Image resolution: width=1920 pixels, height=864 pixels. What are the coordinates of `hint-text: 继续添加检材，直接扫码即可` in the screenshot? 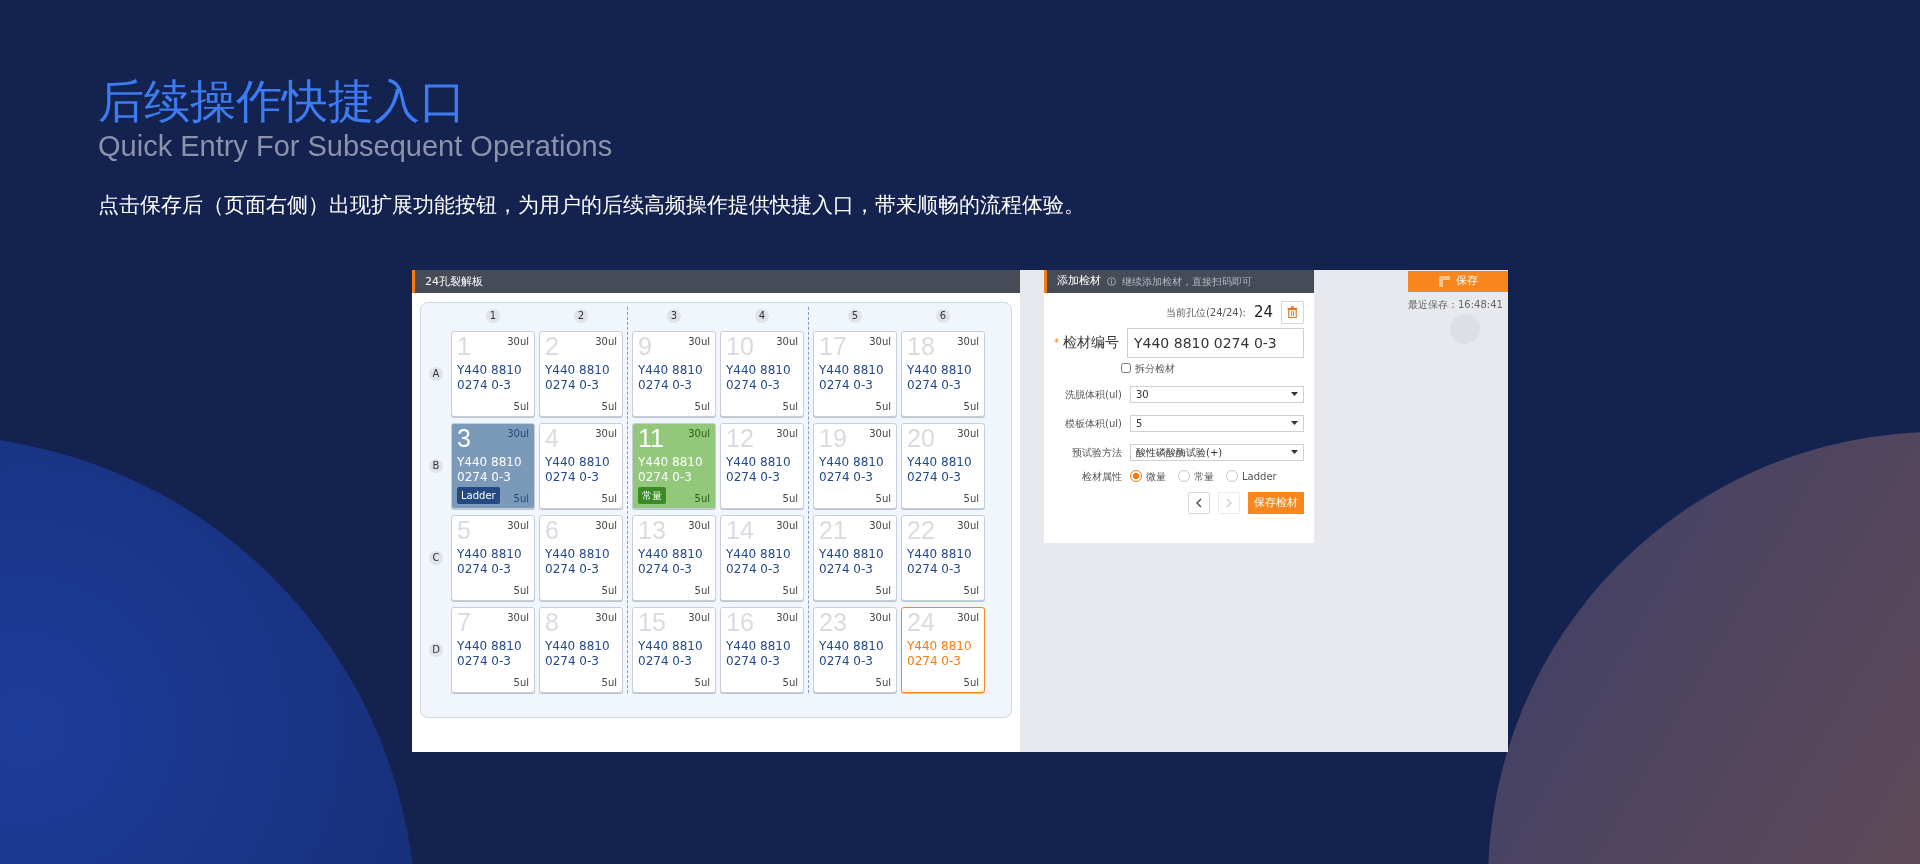 It's located at (1187, 282).